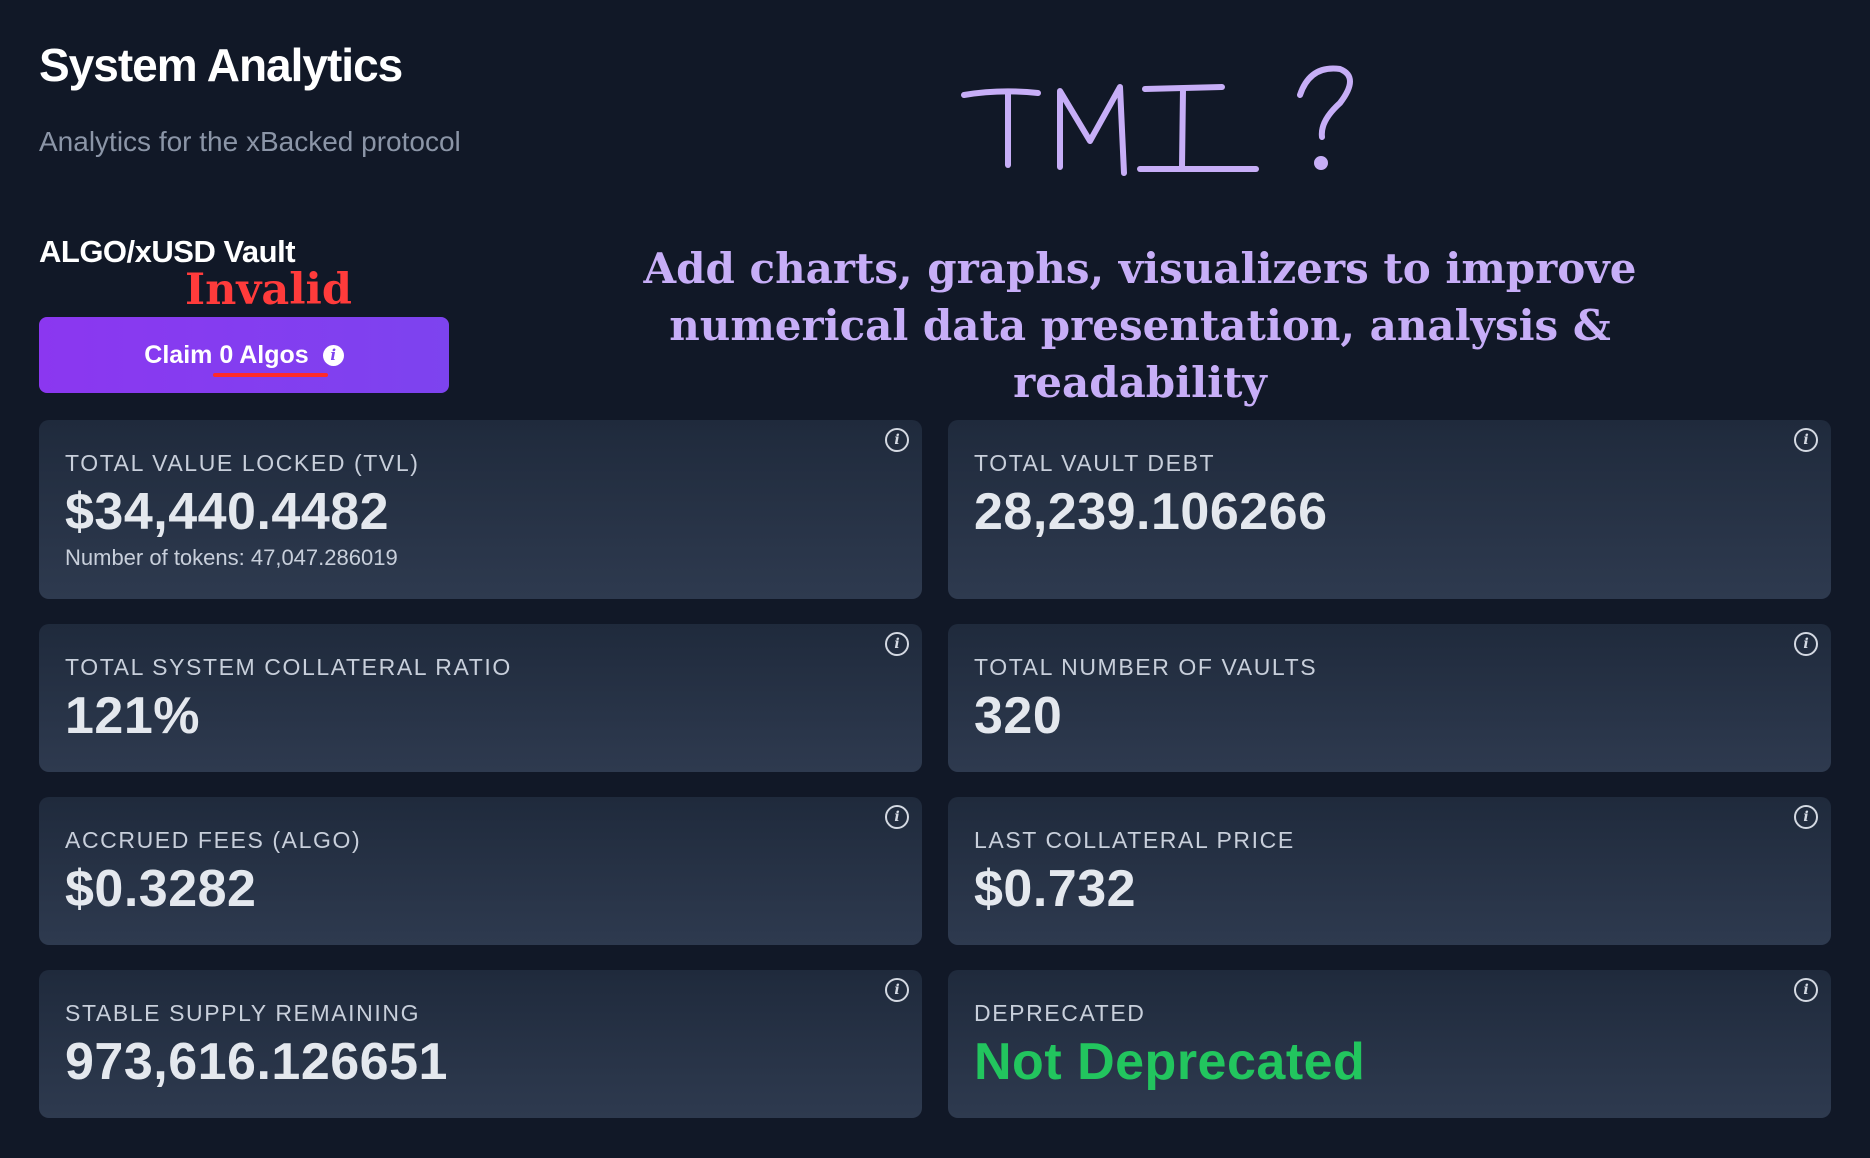 Image resolution: width=1870 pixels, height=1158 pixels. I want to click on stat-subtext: Number of tokens: 47,047.286019, so click(231, 557).